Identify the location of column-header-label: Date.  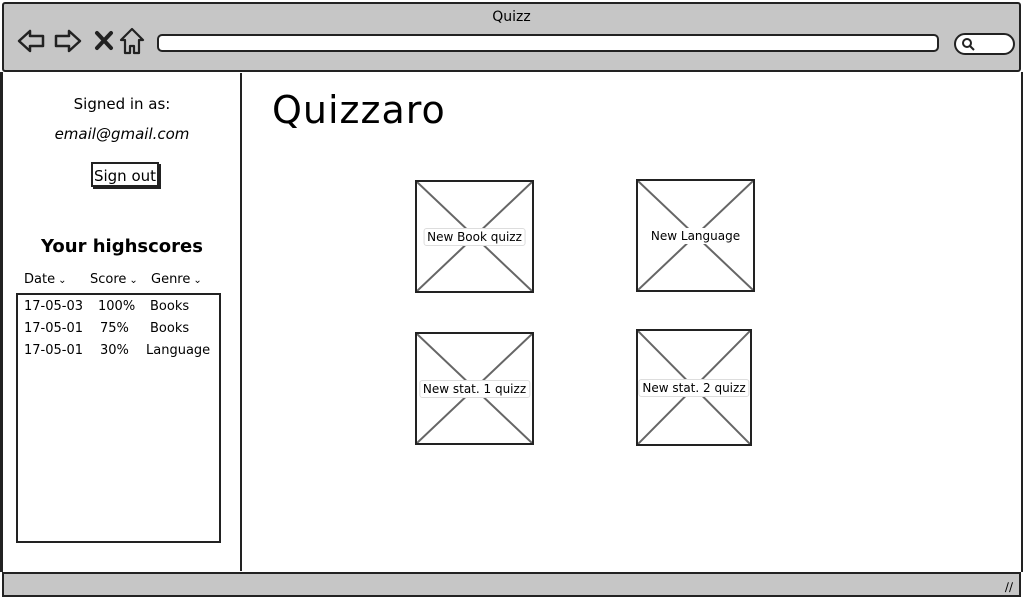
(40, 279).